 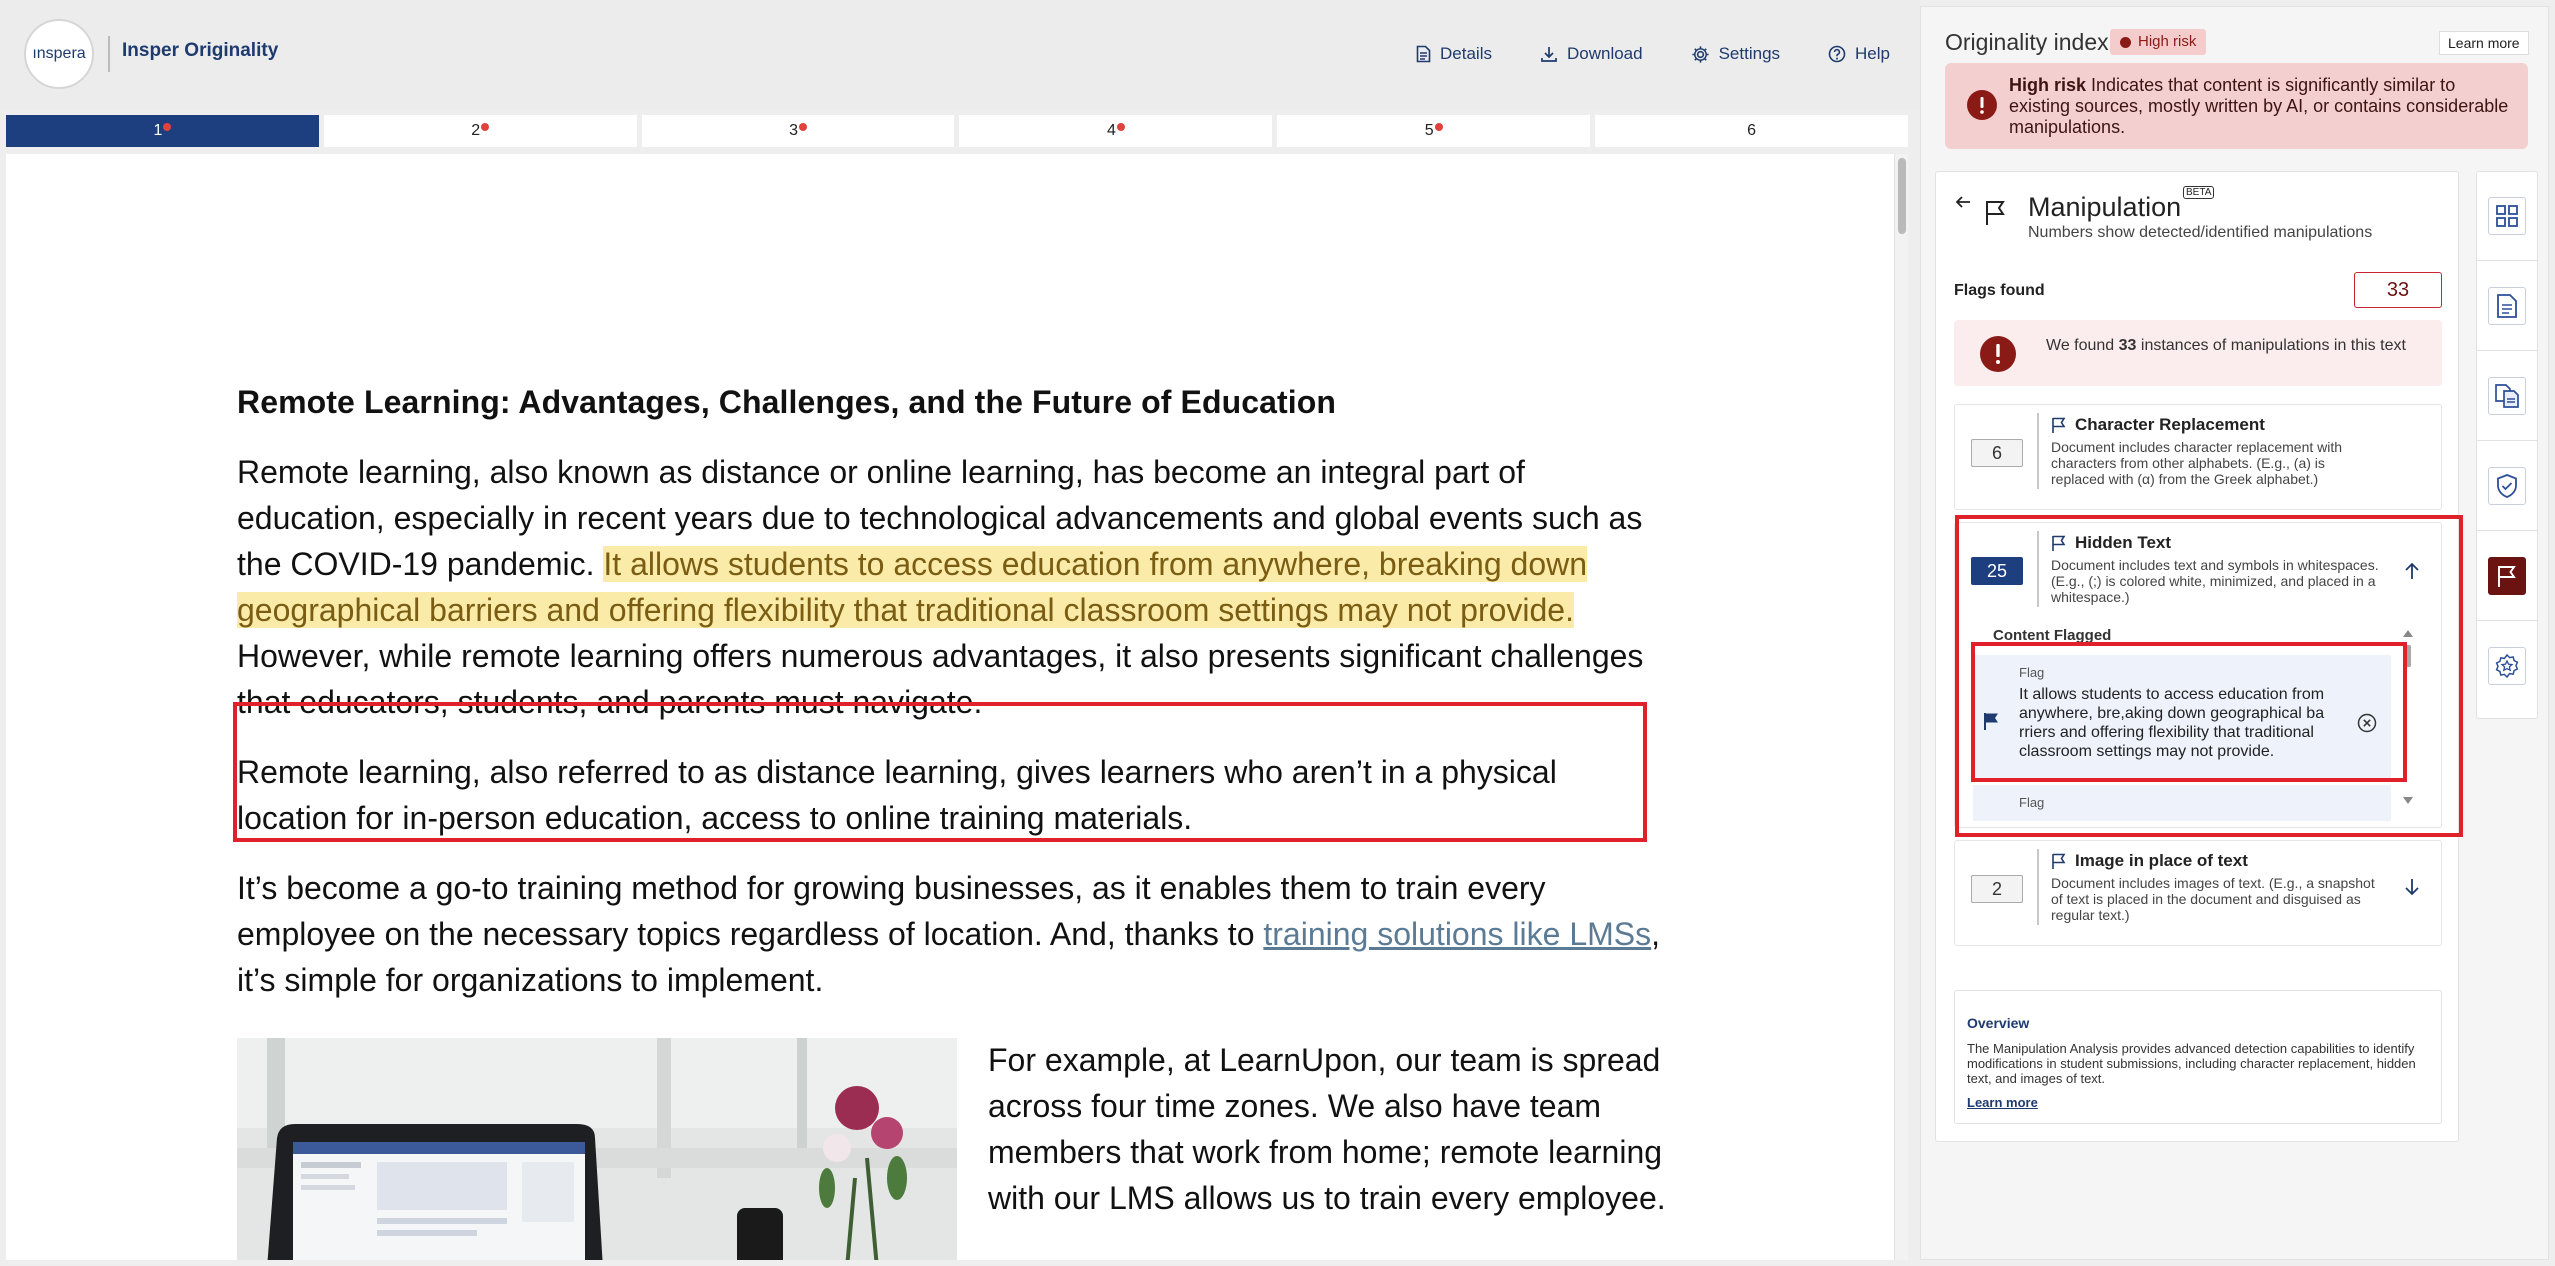 What do you see at coordinates (1997, 453) in the screenshot?
I see `category-count: 6` at bounding box center [1997, 453].